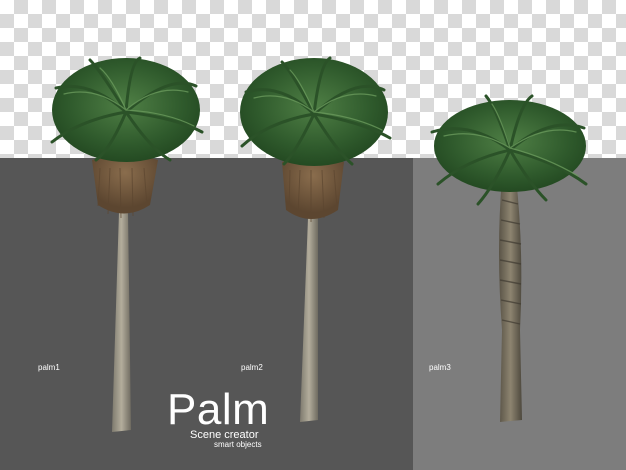 This screenshot has width=626, height=470. I want to click on palm2-label: palm2, so click(252, 367).